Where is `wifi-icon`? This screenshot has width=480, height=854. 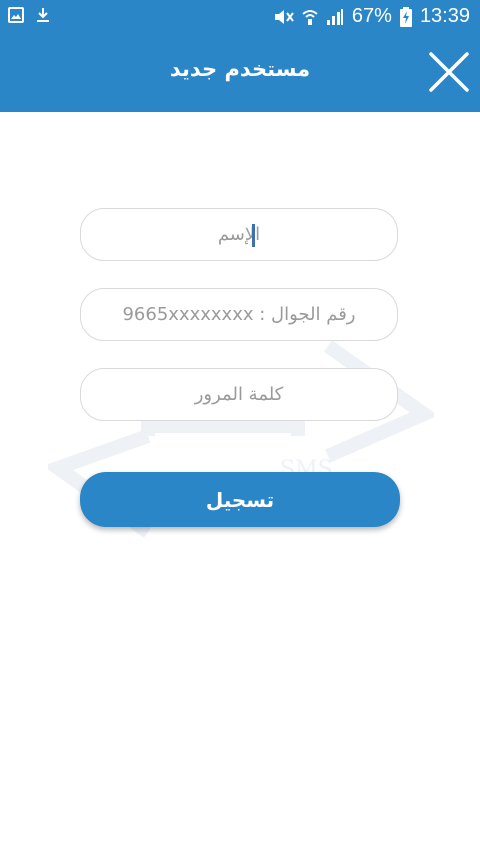 wifi-icon is located at coordinates (310, 17).